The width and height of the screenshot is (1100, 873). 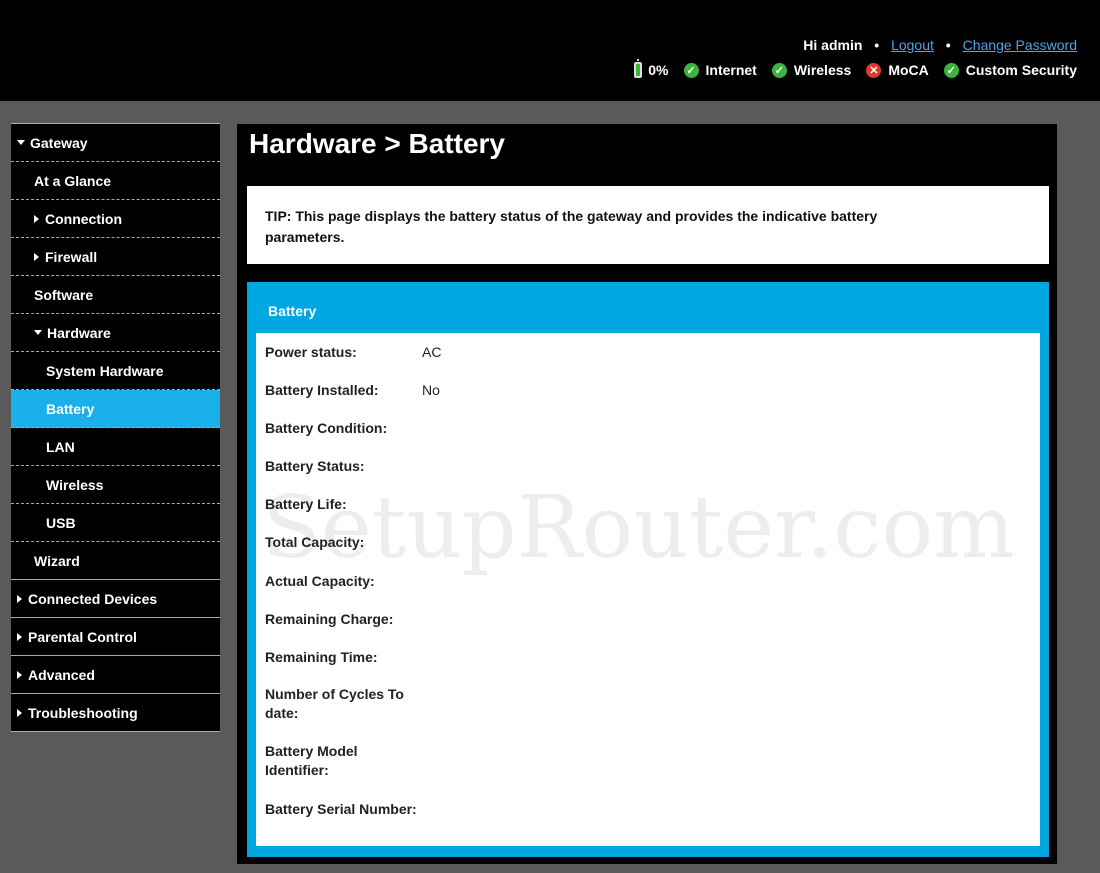 What do you see at coordinates (565, 657) in the screenshot?
I see `field-row: Remaining Time:` at bounding box center [565, 657].